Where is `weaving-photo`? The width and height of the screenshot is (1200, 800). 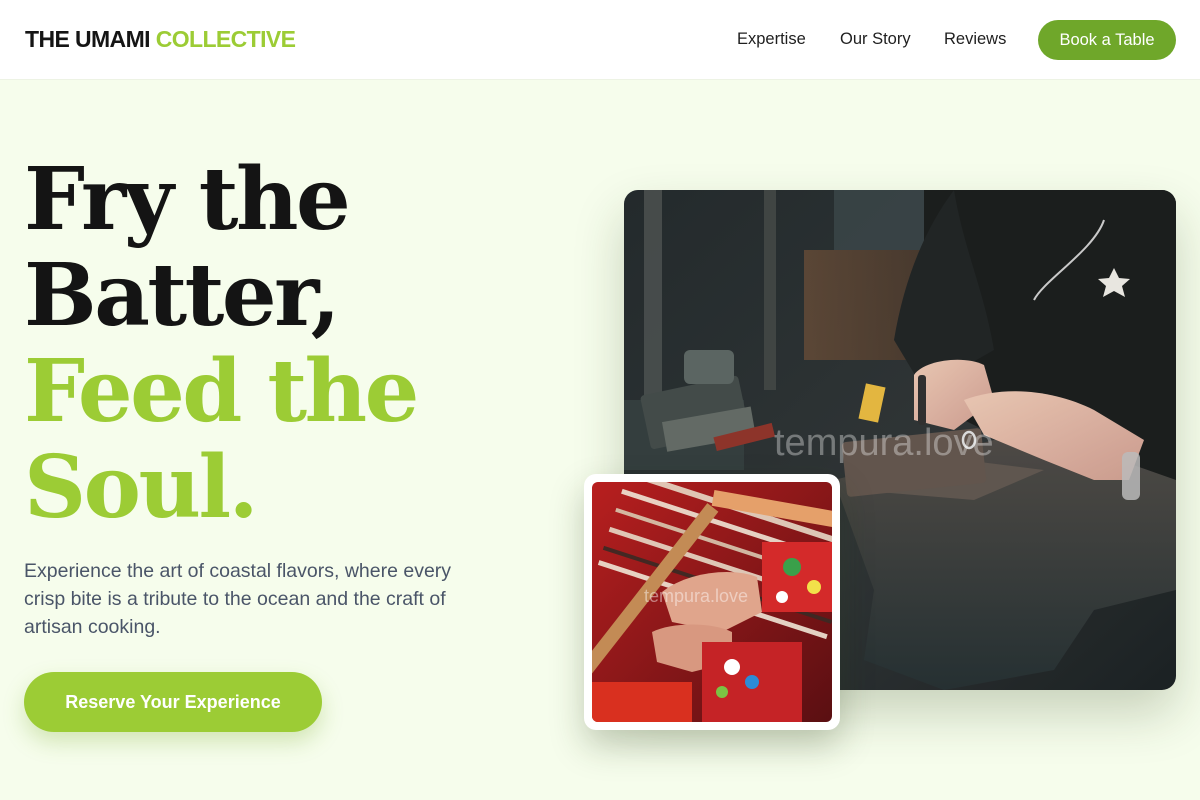 weaving-photo is located at coordinates (712, 602).